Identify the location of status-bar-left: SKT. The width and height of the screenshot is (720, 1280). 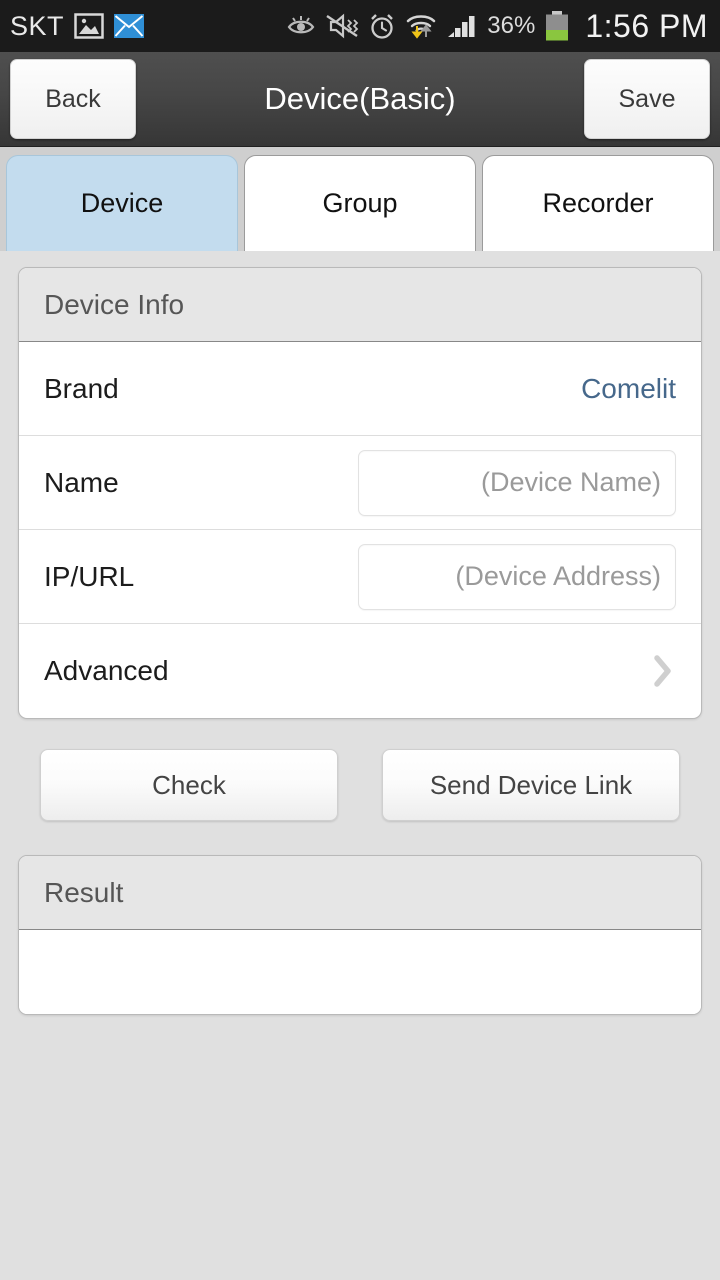
(77, 26).